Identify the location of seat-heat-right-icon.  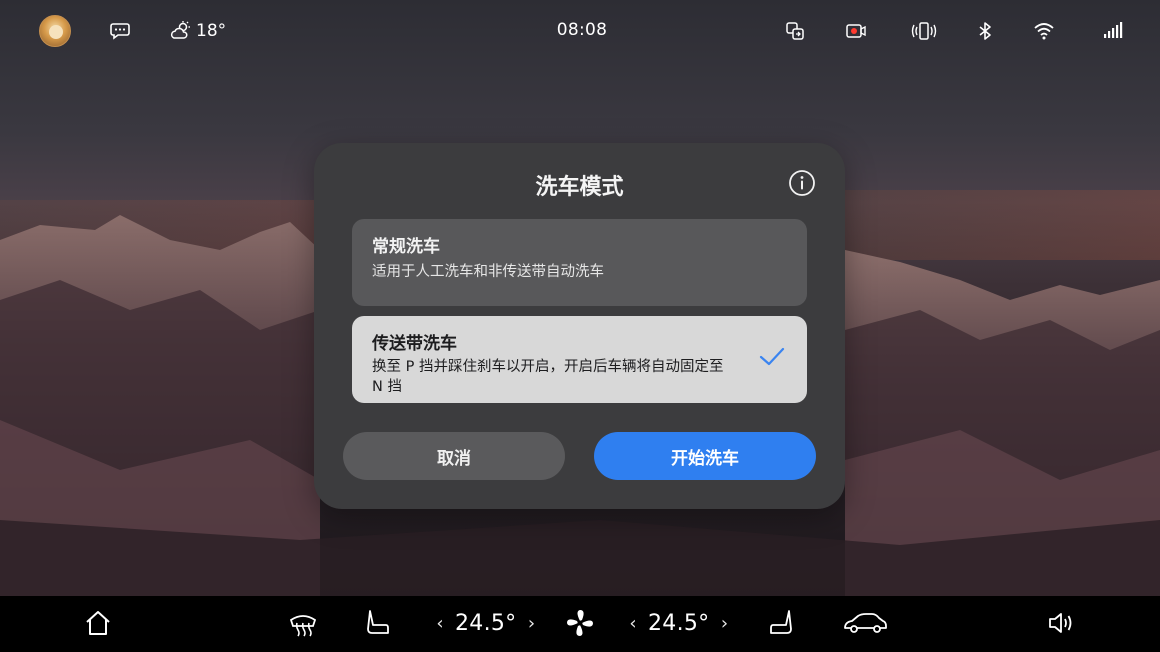
(782, 623).